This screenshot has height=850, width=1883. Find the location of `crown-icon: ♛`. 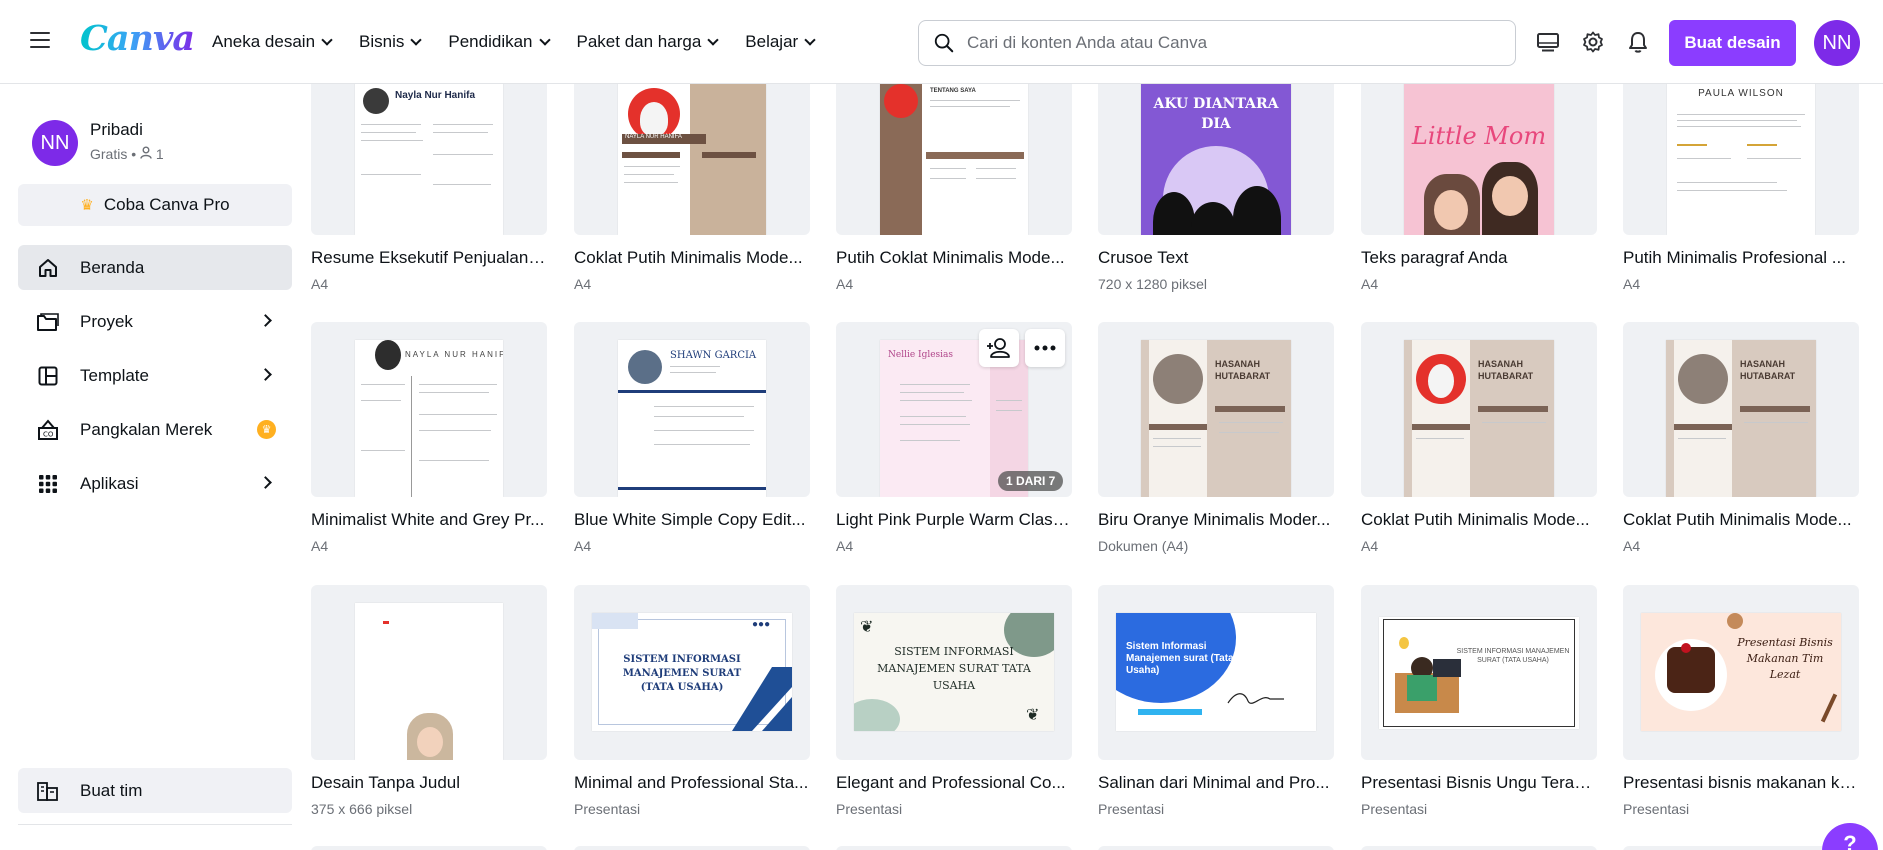

crown-icon: ♛ is located at coordinates (87, 205).